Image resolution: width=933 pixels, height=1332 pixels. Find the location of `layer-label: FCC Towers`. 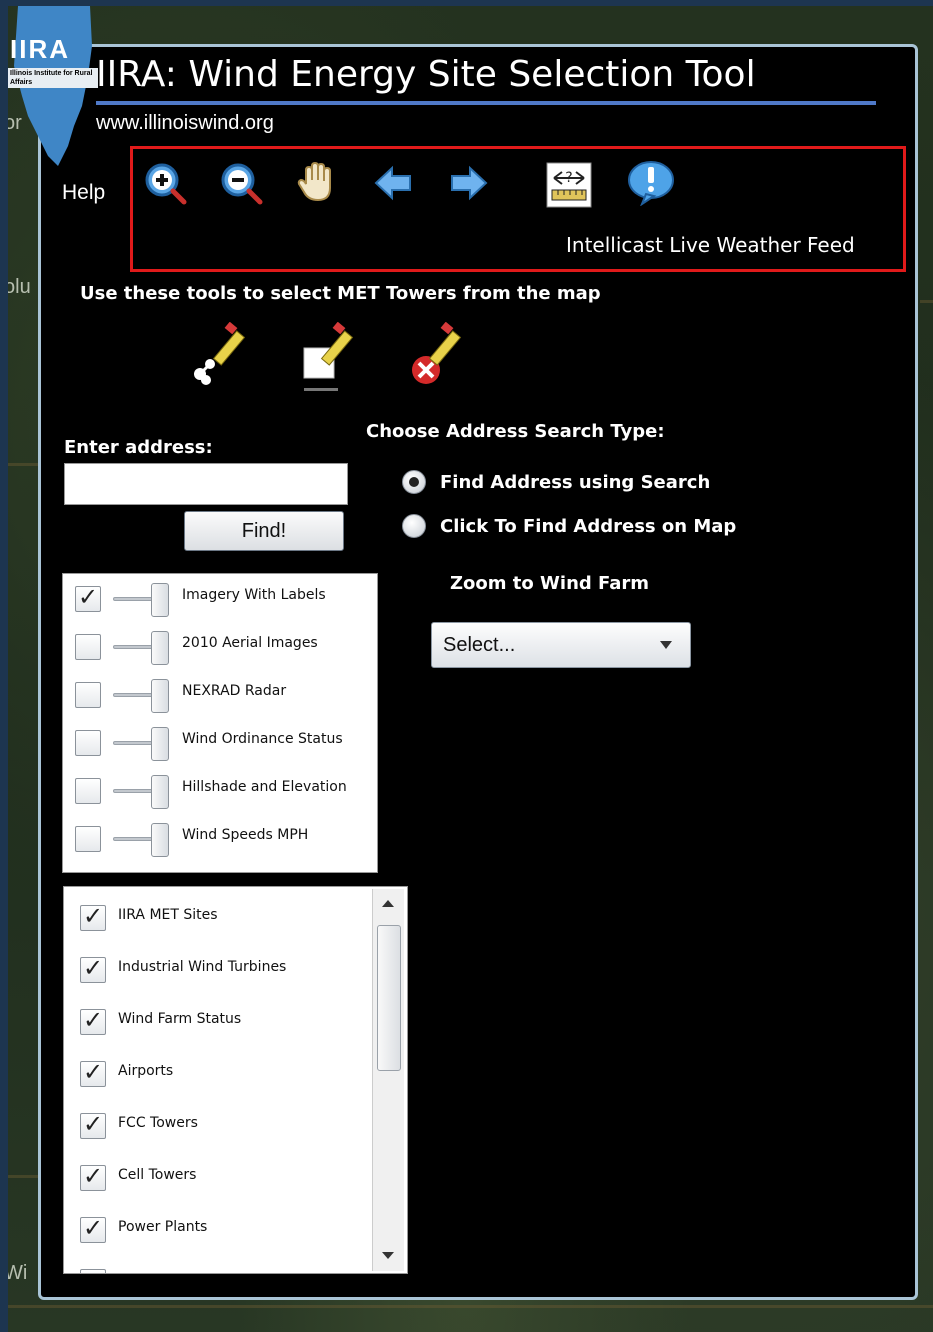

layer-label: FCC Towers is located at coordinates (158, 1123).